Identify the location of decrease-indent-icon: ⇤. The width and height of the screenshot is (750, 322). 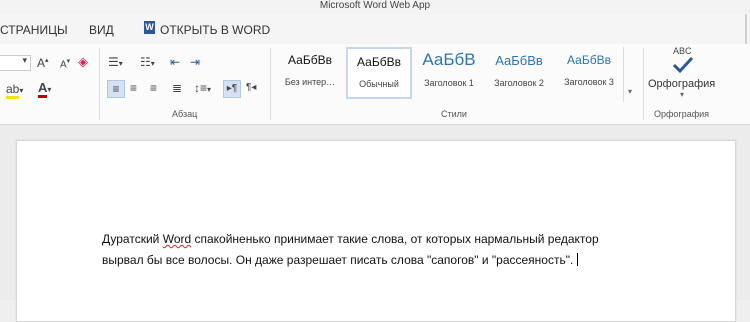
(175, 62).